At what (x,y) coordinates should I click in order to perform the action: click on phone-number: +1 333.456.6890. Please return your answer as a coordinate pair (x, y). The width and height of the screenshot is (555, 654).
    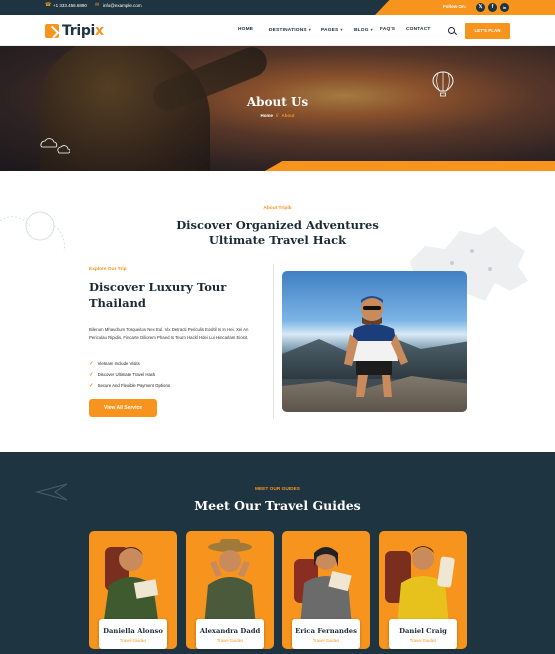
    Looking at the image, I should click on (70, 5).